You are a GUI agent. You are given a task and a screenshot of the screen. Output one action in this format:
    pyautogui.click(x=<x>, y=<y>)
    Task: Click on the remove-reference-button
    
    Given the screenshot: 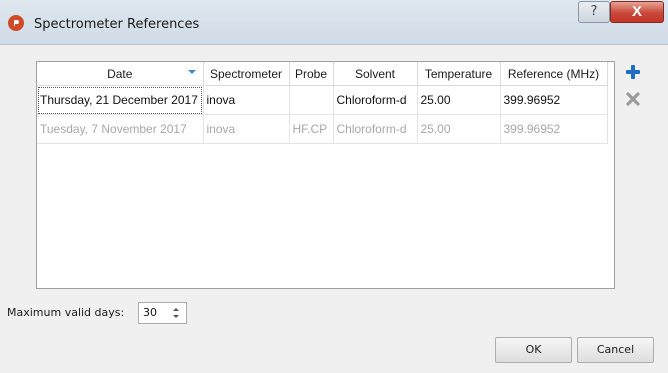 What is the action you would take?
    pyautogui.click(x=633, y=99)
    